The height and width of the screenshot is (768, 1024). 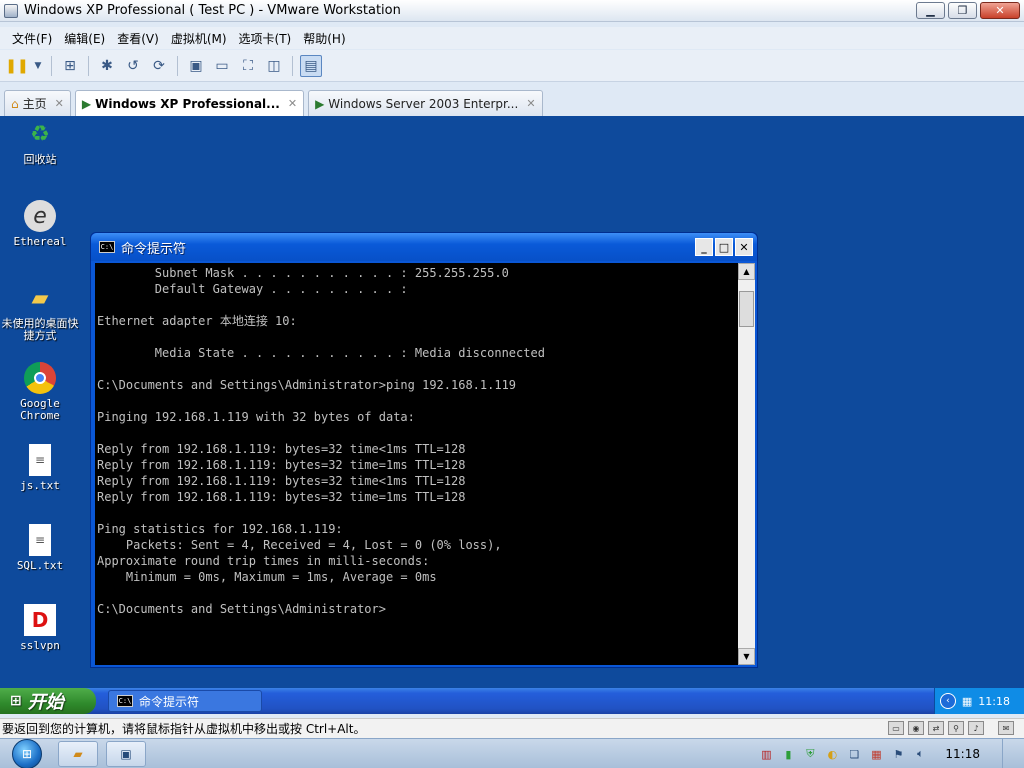 I want to click on network-icon: ⊞, so click(x=70, y=66).